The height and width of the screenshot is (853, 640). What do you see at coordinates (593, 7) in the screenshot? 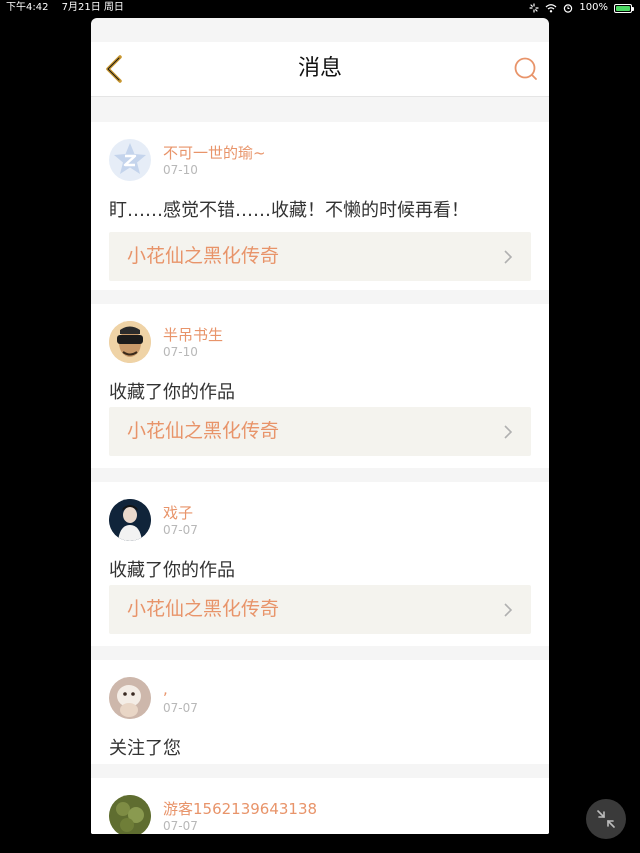
I see `battery-percent: 100%` at bounding box center [593, 7].